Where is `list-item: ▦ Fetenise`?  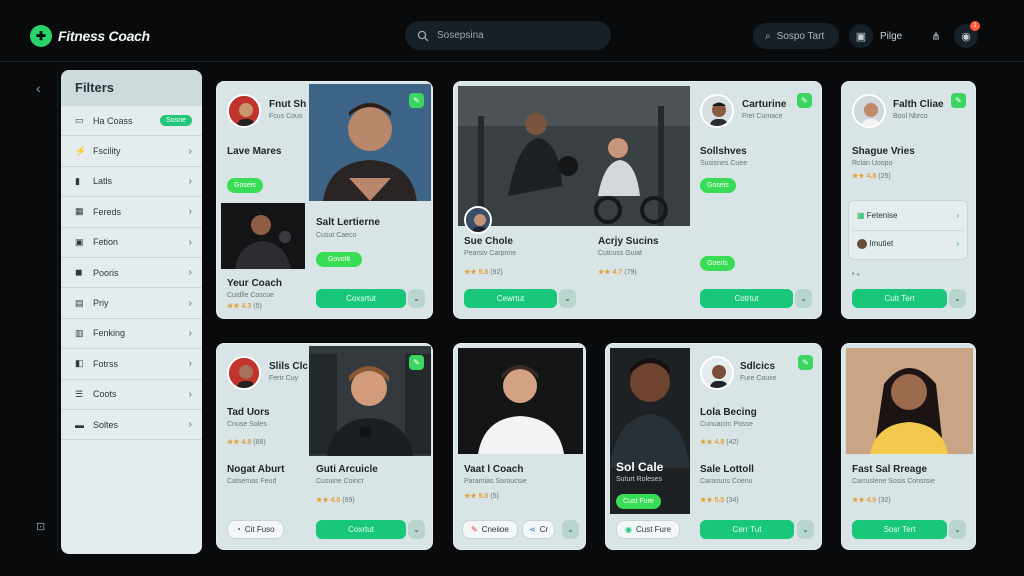 list-item: ▦ Fetenise is located at coordinates (877, 215).